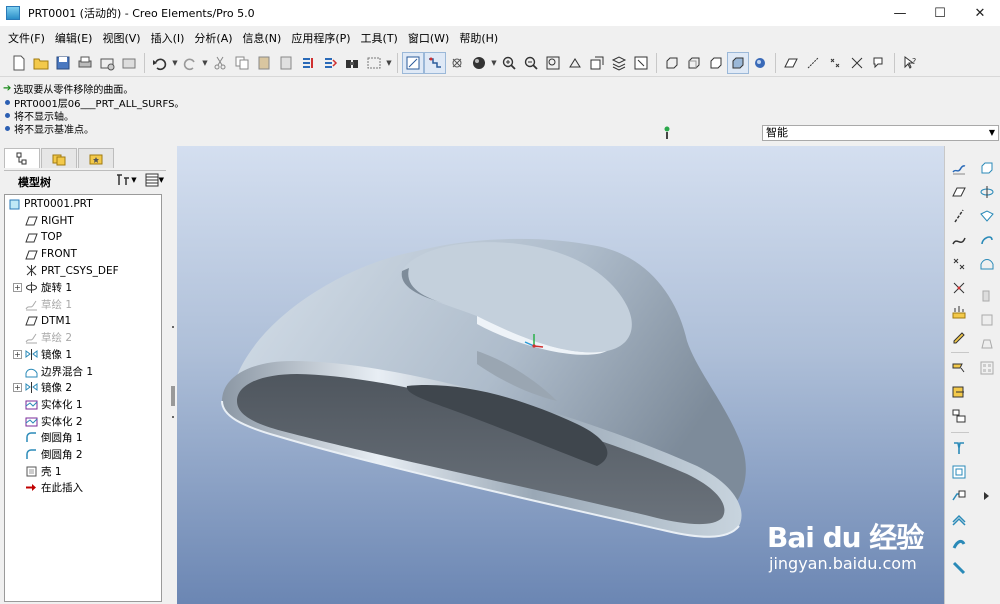 This screenshot has height=604, width=1000. Describe the element at coordinates (175, 63) in the screenshot. I see `undo-dropdown-icon: ▼` at that location.